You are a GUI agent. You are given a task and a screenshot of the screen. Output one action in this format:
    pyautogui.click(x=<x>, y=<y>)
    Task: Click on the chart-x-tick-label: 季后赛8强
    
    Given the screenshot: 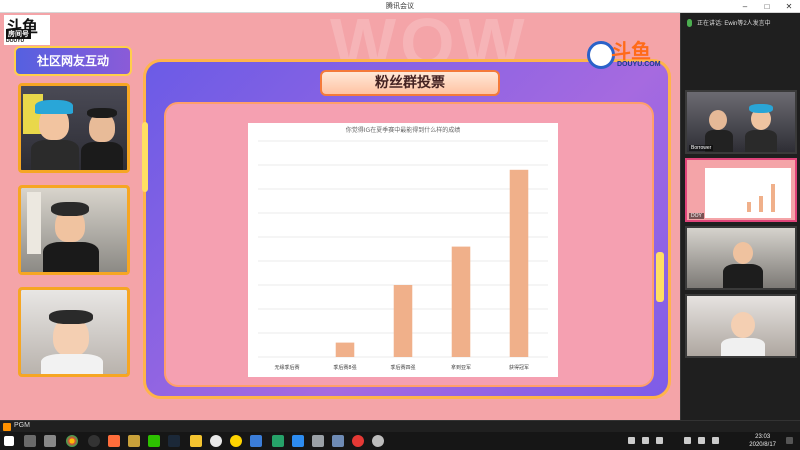 What is the action you would take?
    pyautogui.click(x=344, y=367)
    